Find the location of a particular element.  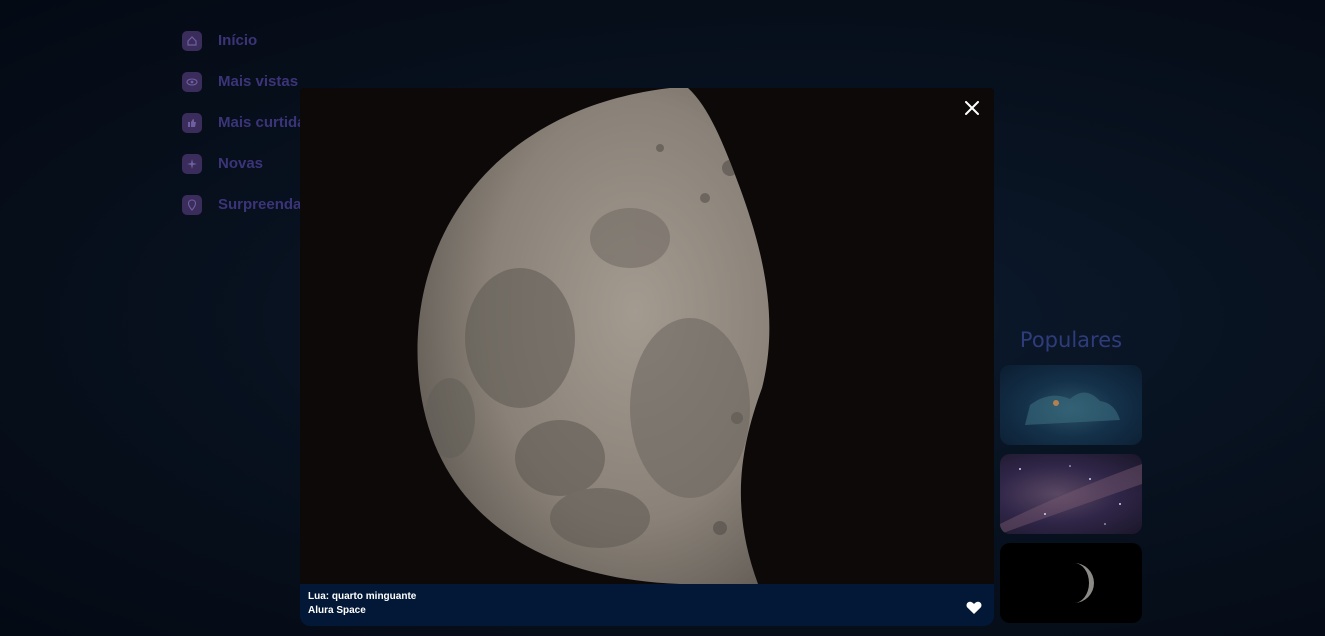

sidebar-item-label: Início is located at coordinates (238, 40).